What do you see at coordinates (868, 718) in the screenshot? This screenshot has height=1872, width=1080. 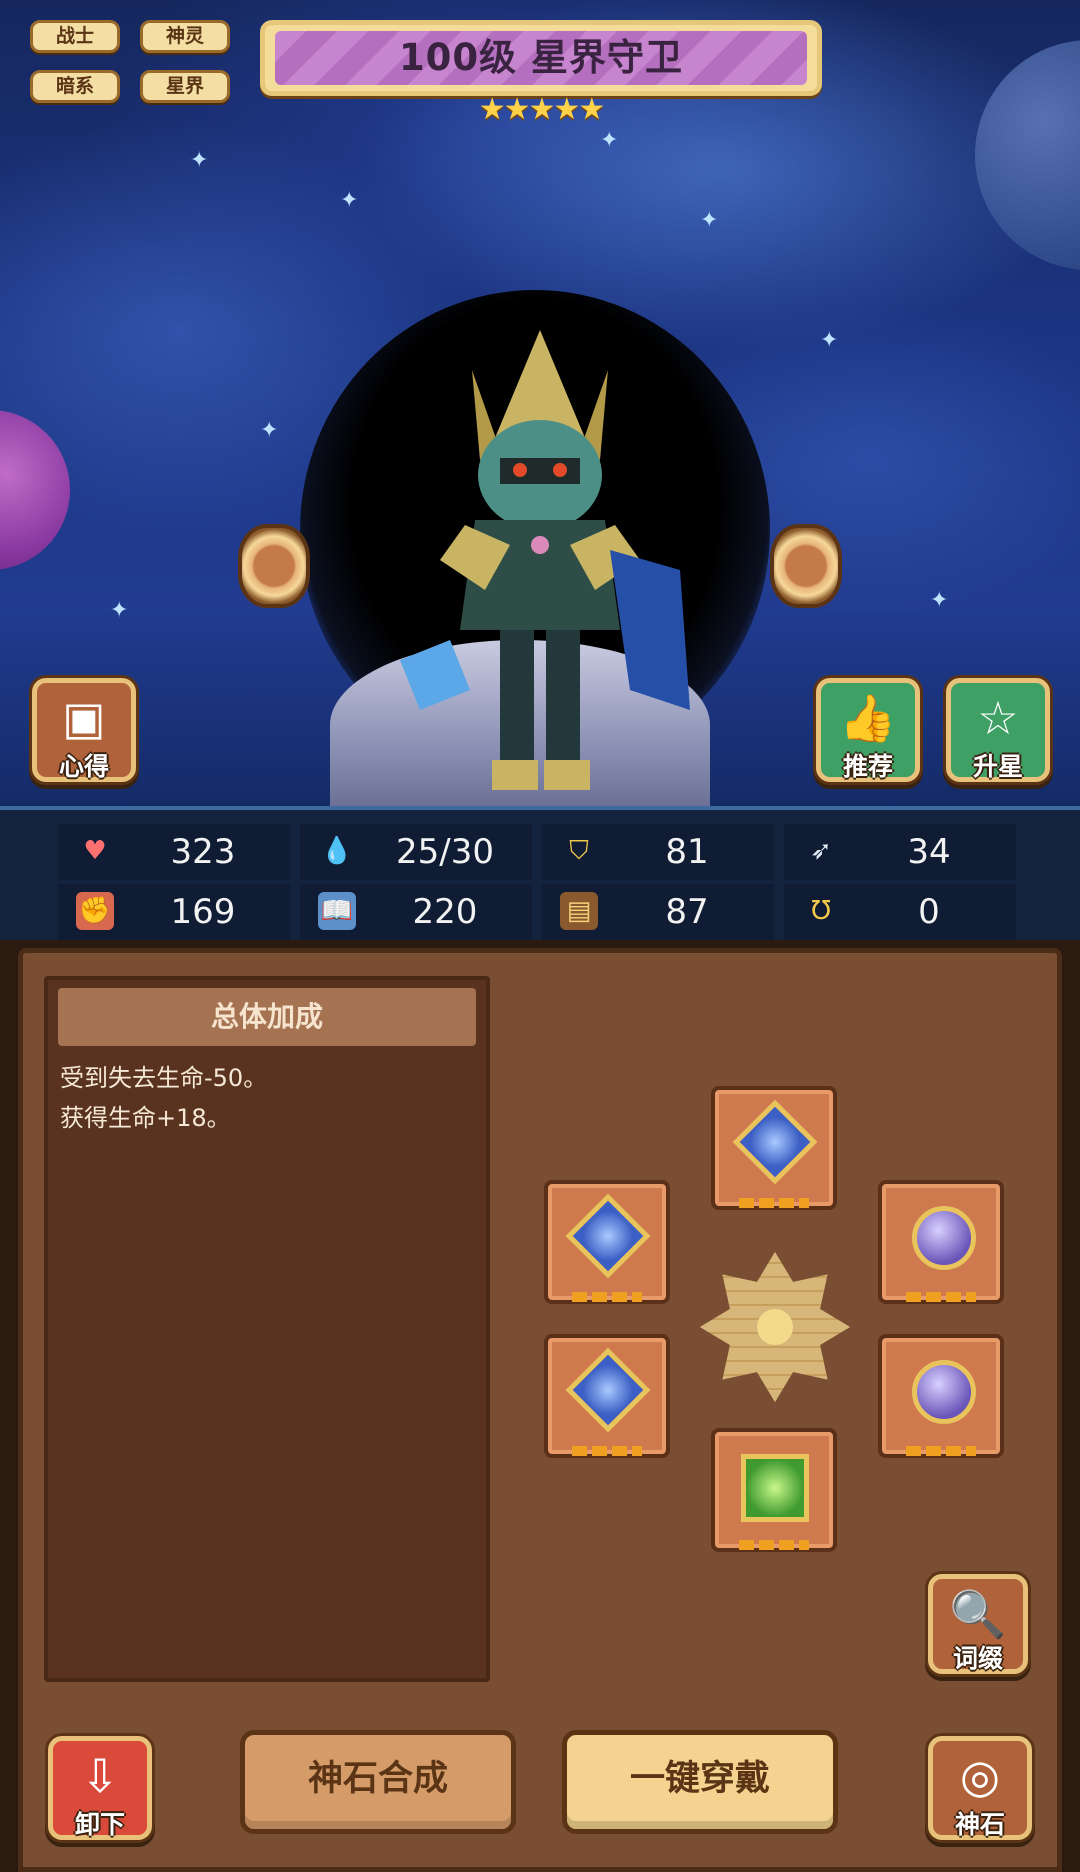 I see `thumbs-up-icon: 👍` at bounding box center [868, 718].